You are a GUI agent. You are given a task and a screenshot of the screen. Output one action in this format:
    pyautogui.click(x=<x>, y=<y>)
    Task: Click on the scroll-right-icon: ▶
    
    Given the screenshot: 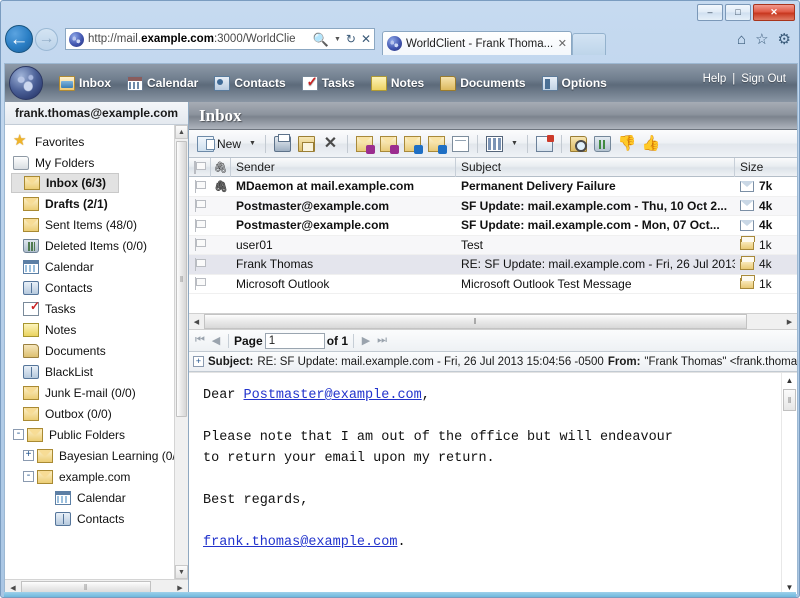 What is the action you would take?
    pyautogui.click(x=789, y=321)
    